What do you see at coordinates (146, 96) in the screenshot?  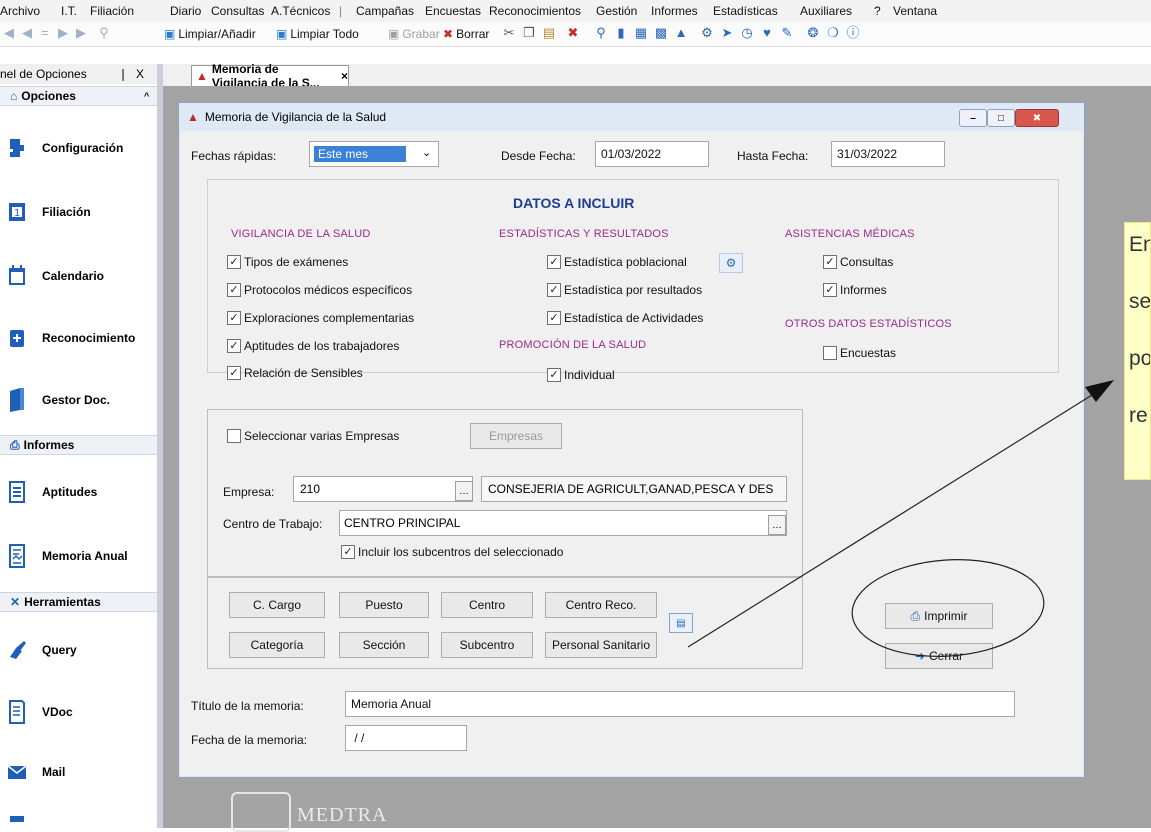 I see `collapse-icon: ^` at bounding box center [146, 96].